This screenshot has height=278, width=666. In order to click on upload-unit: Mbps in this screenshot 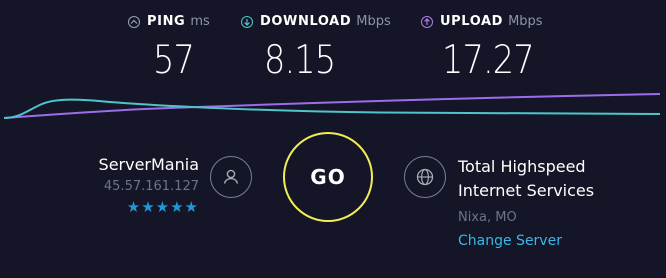, I will do `click(525, 21)`.